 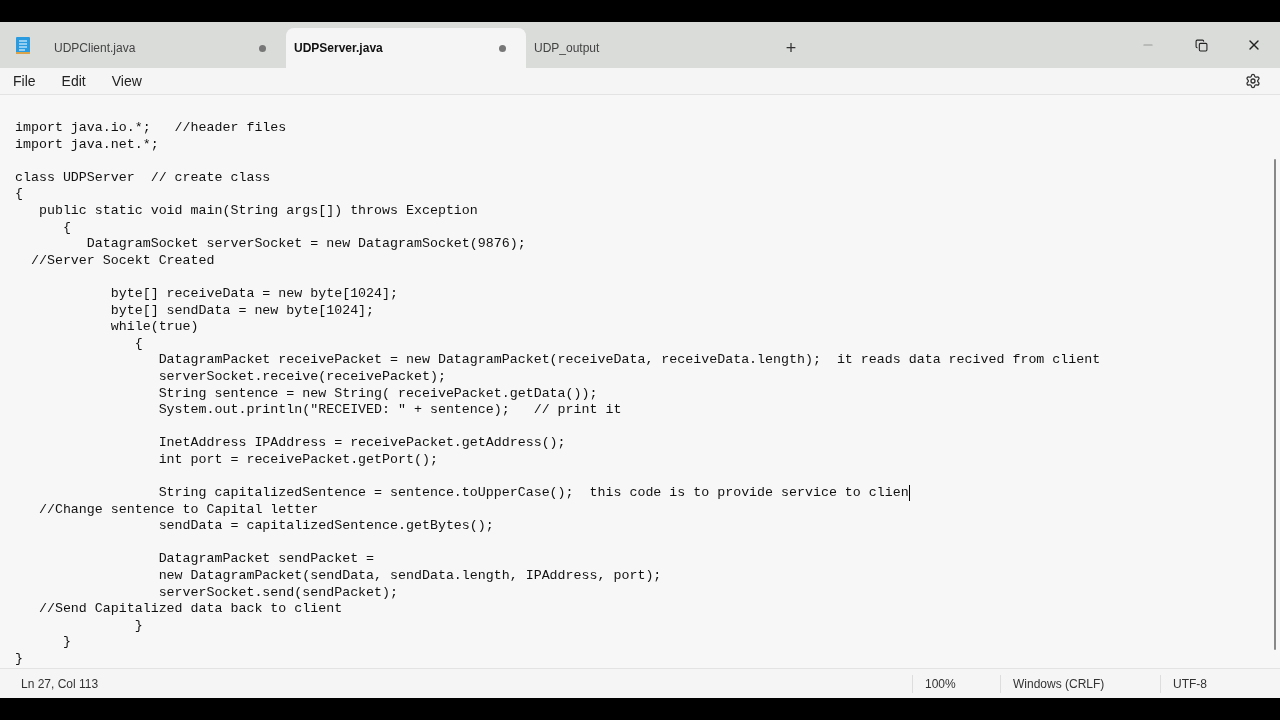 What do you see at coordinates (377, 394) in the screenshot?
I see `code-line: String sentence = new String( receivePacket.getData());` at bounding box center [377, 394].